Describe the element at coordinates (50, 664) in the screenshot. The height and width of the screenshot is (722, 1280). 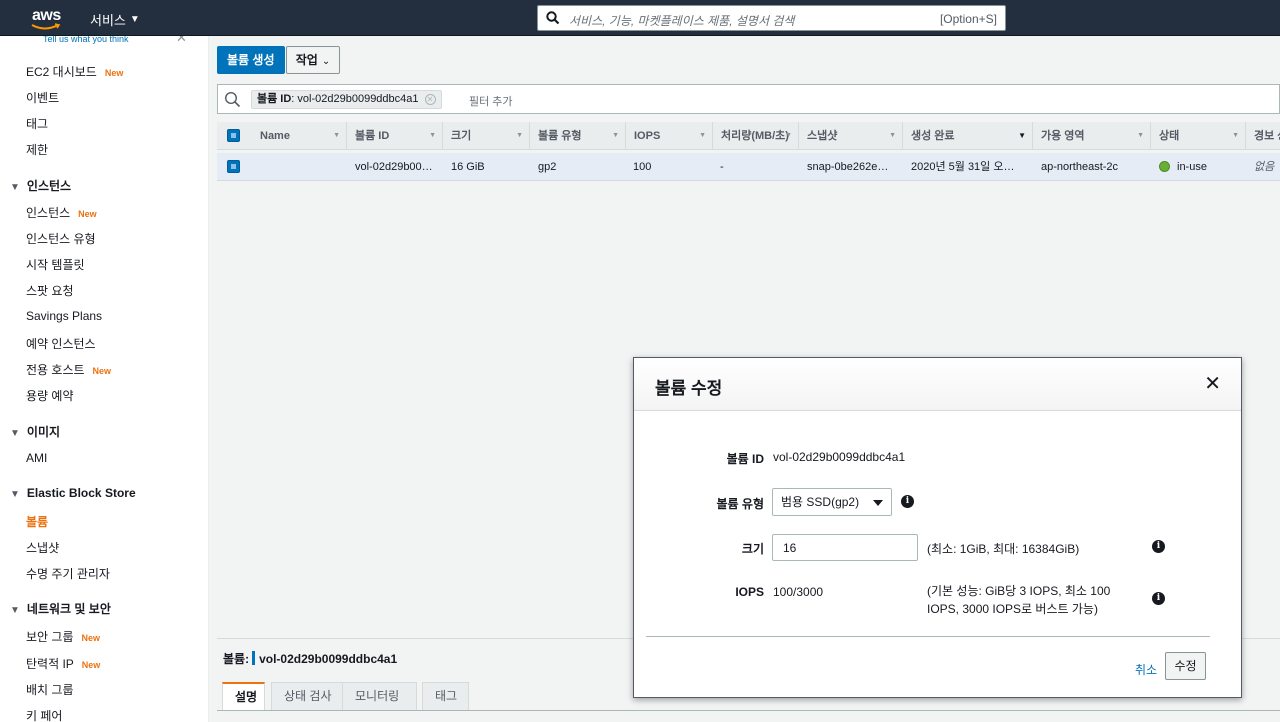
I see `sidebar-item-label: 탄력적 IP` at that location.